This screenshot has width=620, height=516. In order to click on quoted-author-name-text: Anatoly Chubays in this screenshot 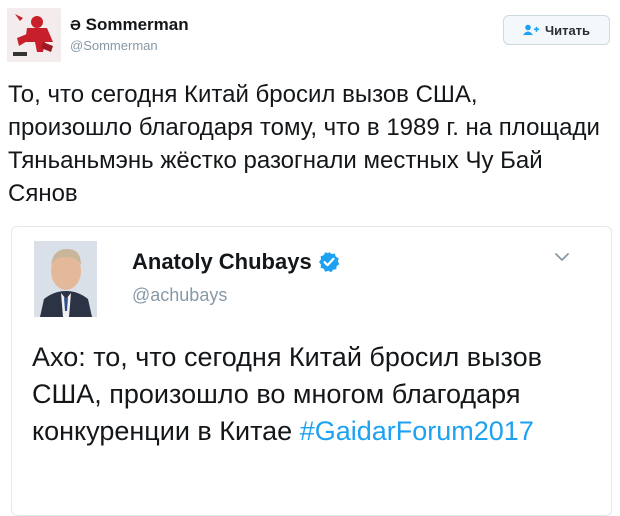, I will do `click(222, 261)`.